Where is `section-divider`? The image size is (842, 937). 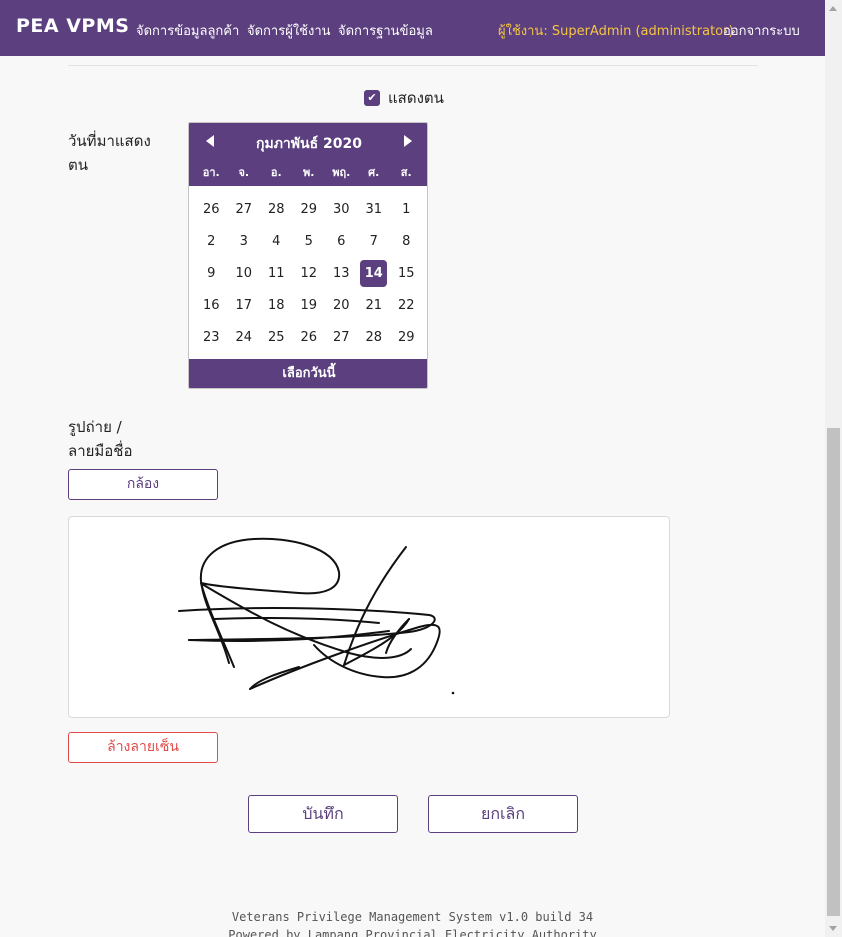 section-divider is located at coordinates (413, 65).